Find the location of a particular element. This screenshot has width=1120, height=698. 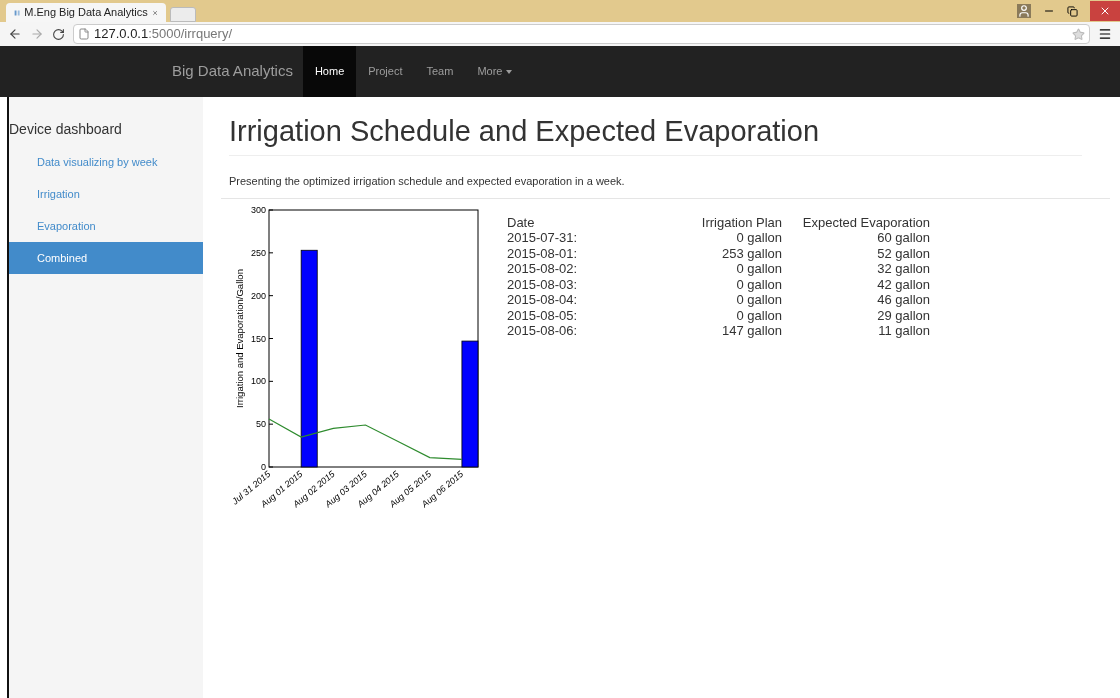

page-icon is located at coordinates (84, 34).